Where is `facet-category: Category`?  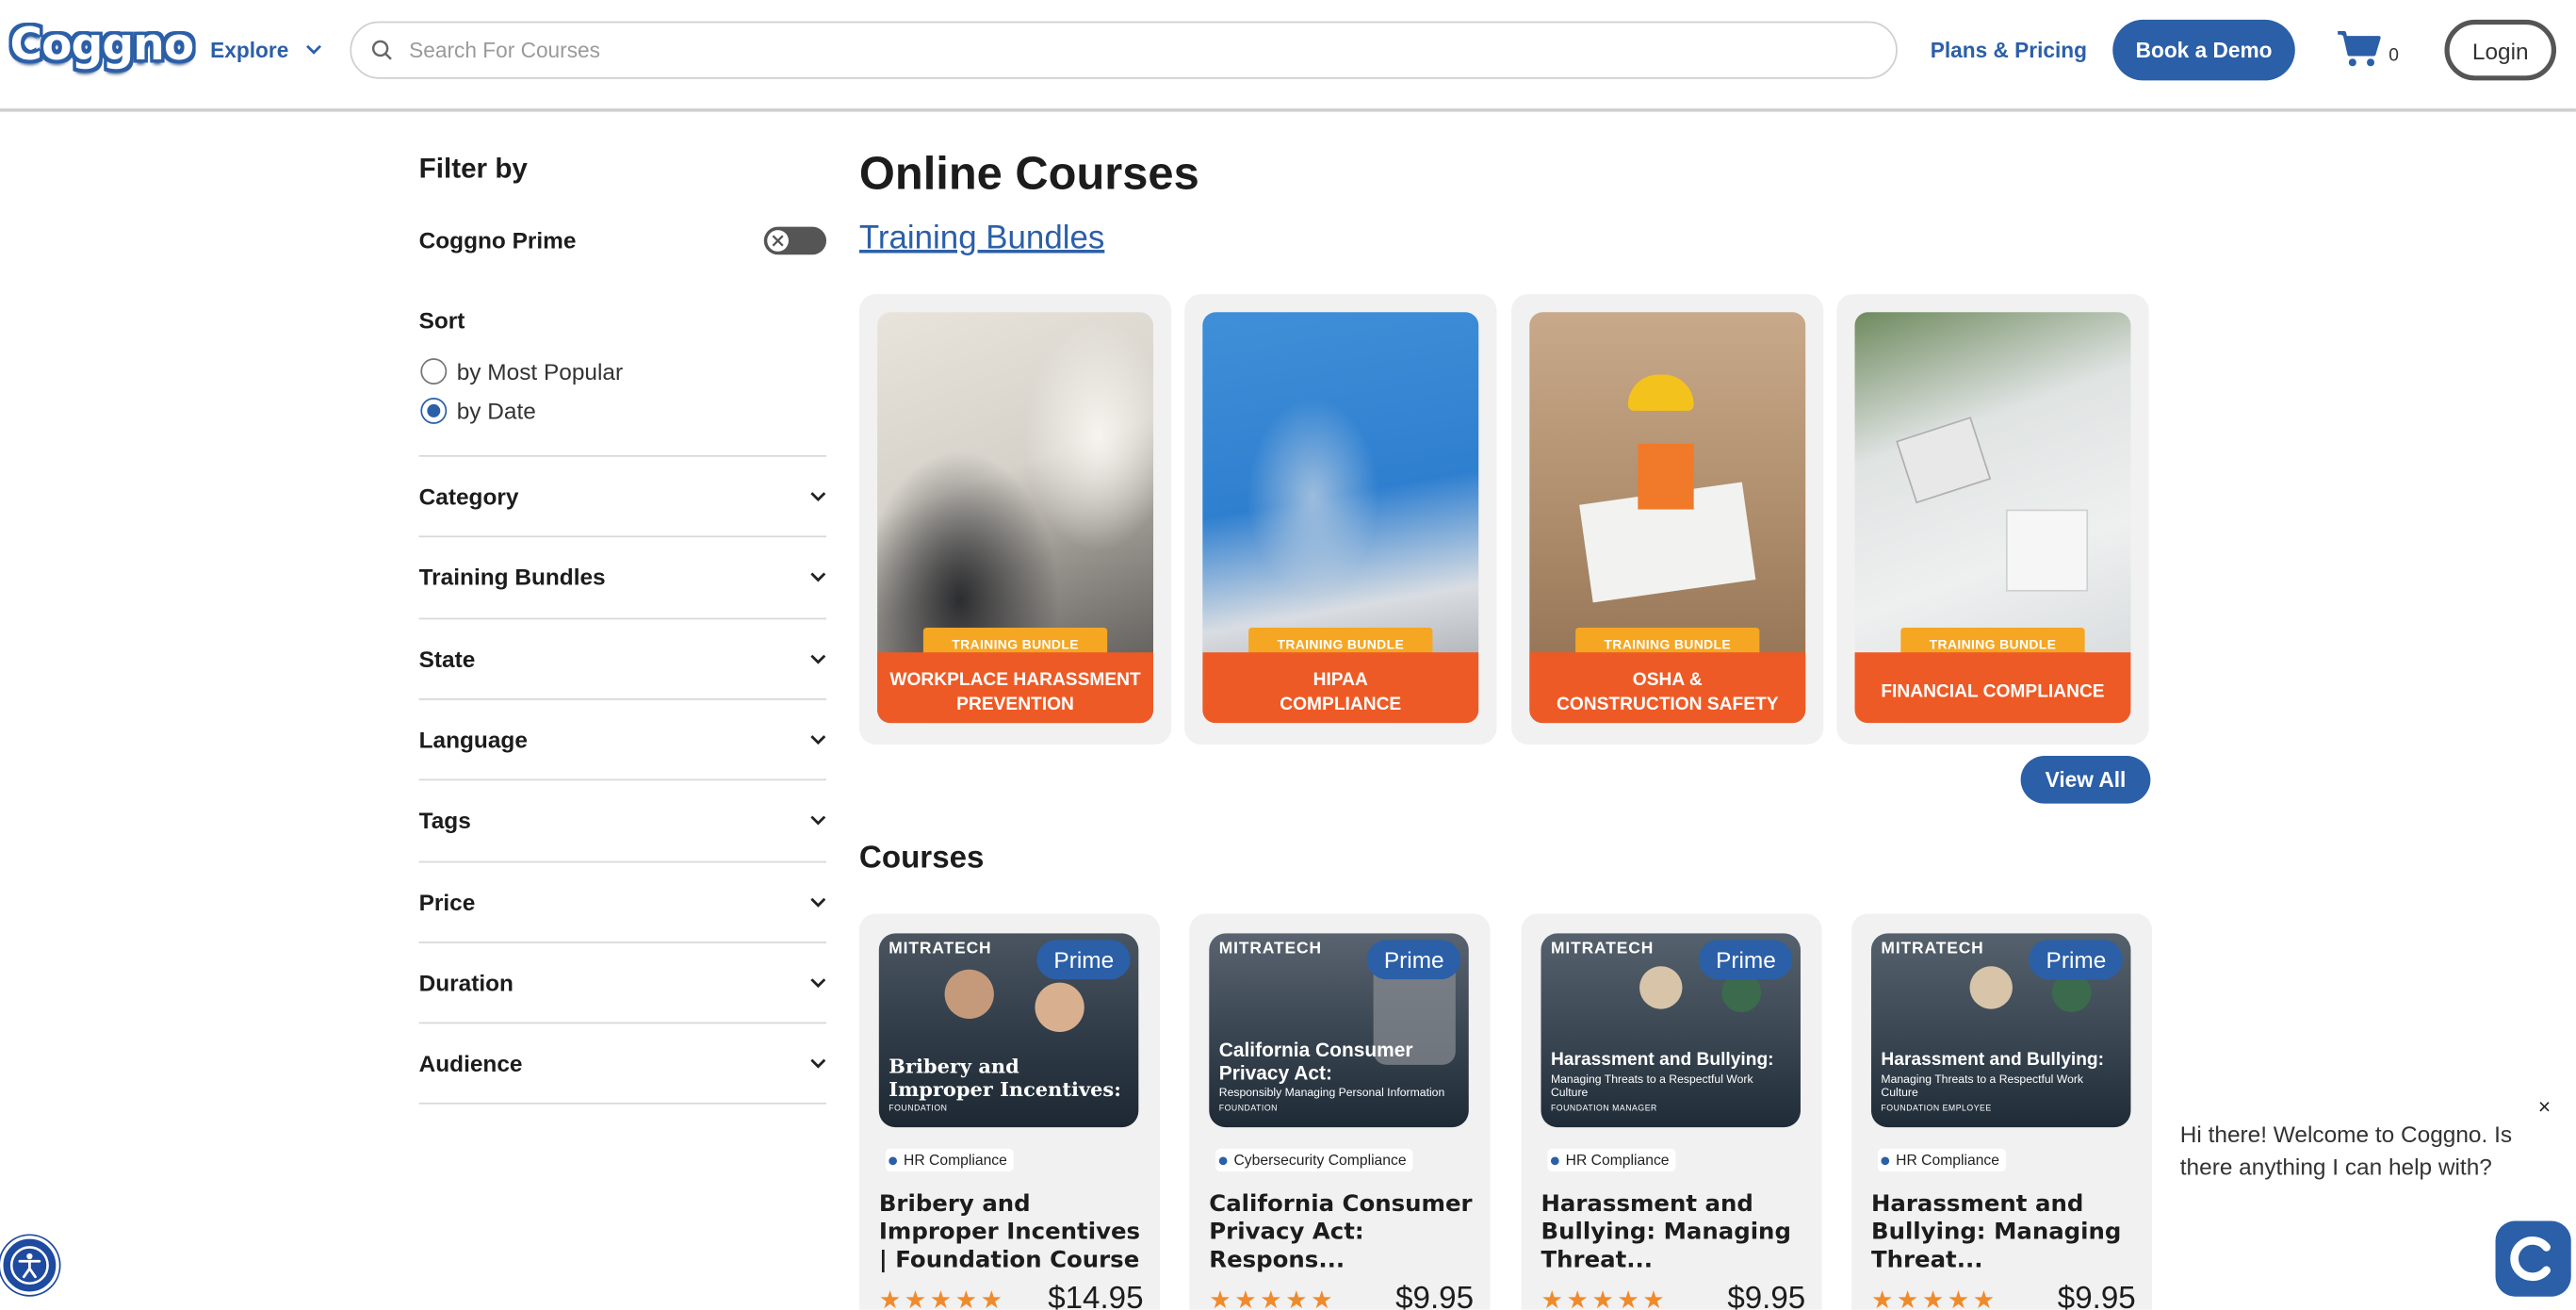 facet-category: Category is located at coordinates (622, 495).